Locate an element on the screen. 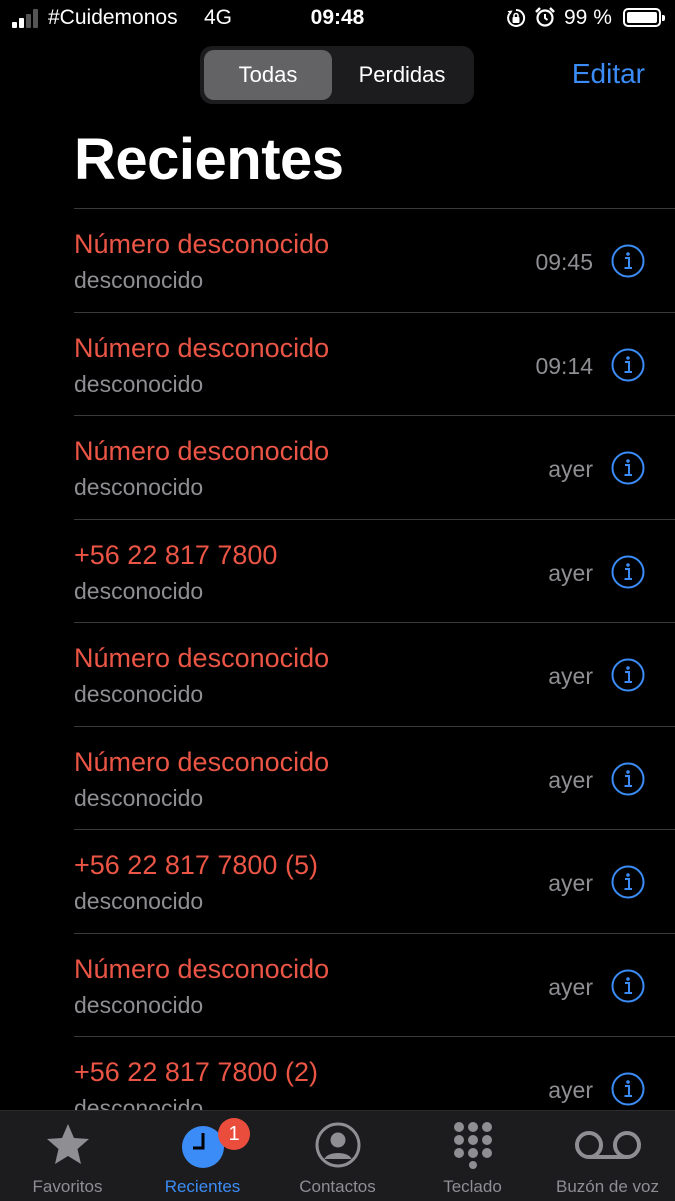 The image size is (675, 1201). call-row: Número desconocido desconocido 09:14 is located at coordinates (374, 363).